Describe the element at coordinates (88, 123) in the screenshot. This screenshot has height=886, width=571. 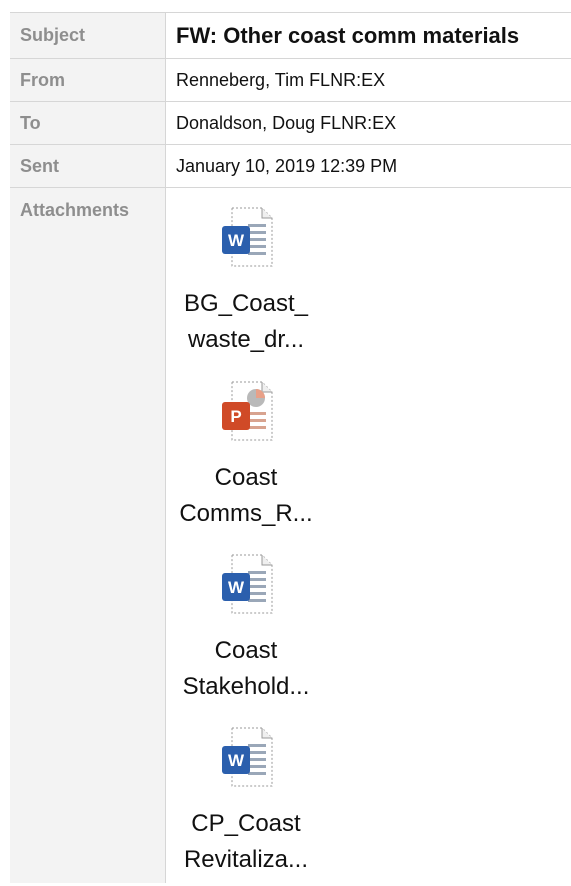
I see `to-label: To` at that location.